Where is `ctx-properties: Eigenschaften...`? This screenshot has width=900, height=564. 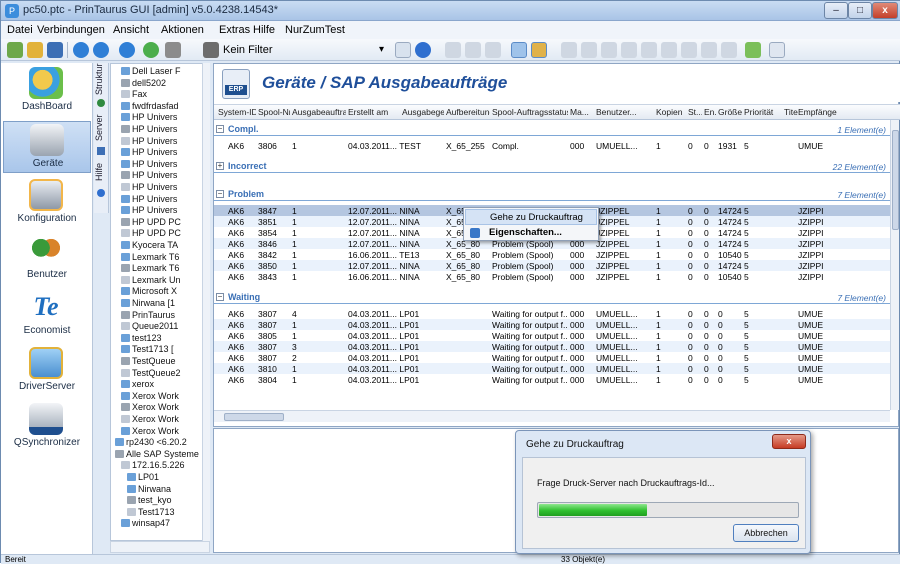
ctx-properties: Eigenschaften... is located at coordinates (531, 233).